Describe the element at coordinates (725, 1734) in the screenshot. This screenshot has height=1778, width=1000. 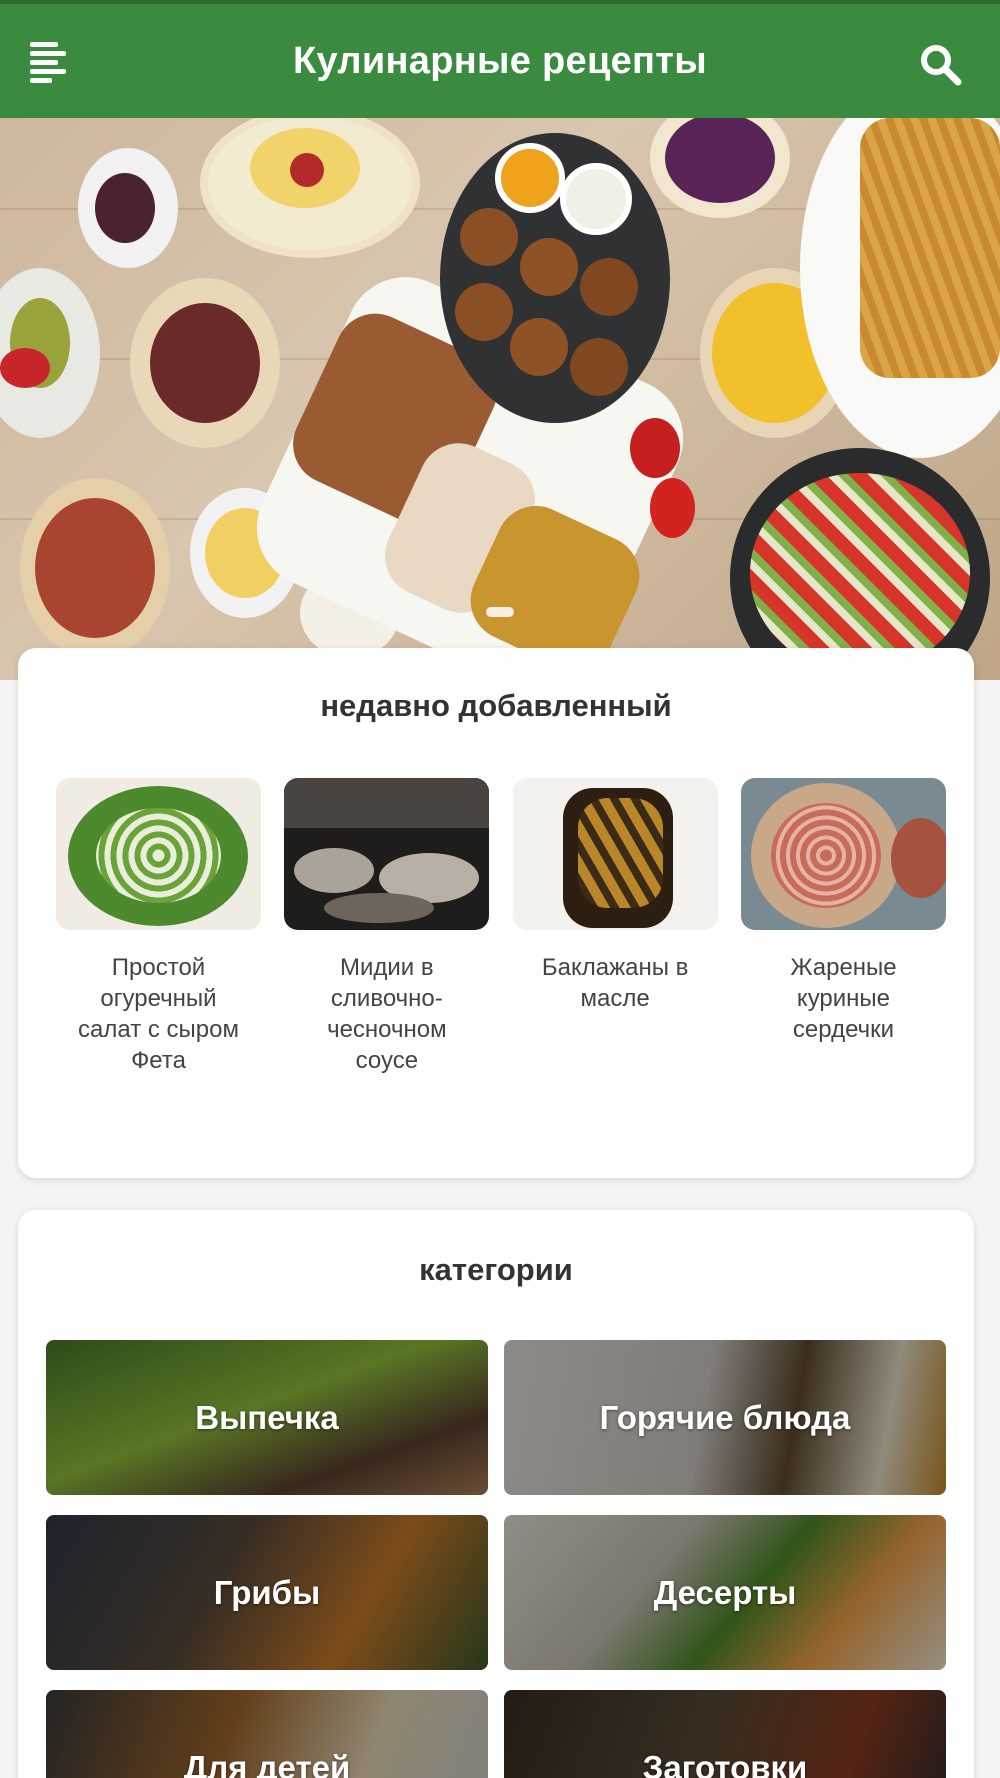
I see `category-tile: Заготовки` at that location.